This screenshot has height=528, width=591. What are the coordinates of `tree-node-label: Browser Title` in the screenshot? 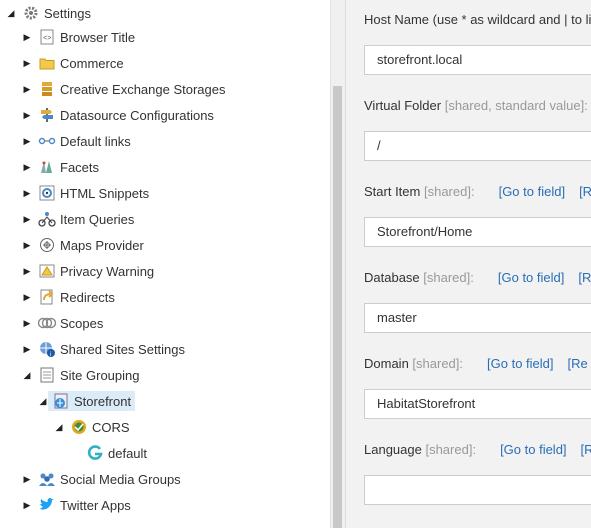 It's located at (98, 37).